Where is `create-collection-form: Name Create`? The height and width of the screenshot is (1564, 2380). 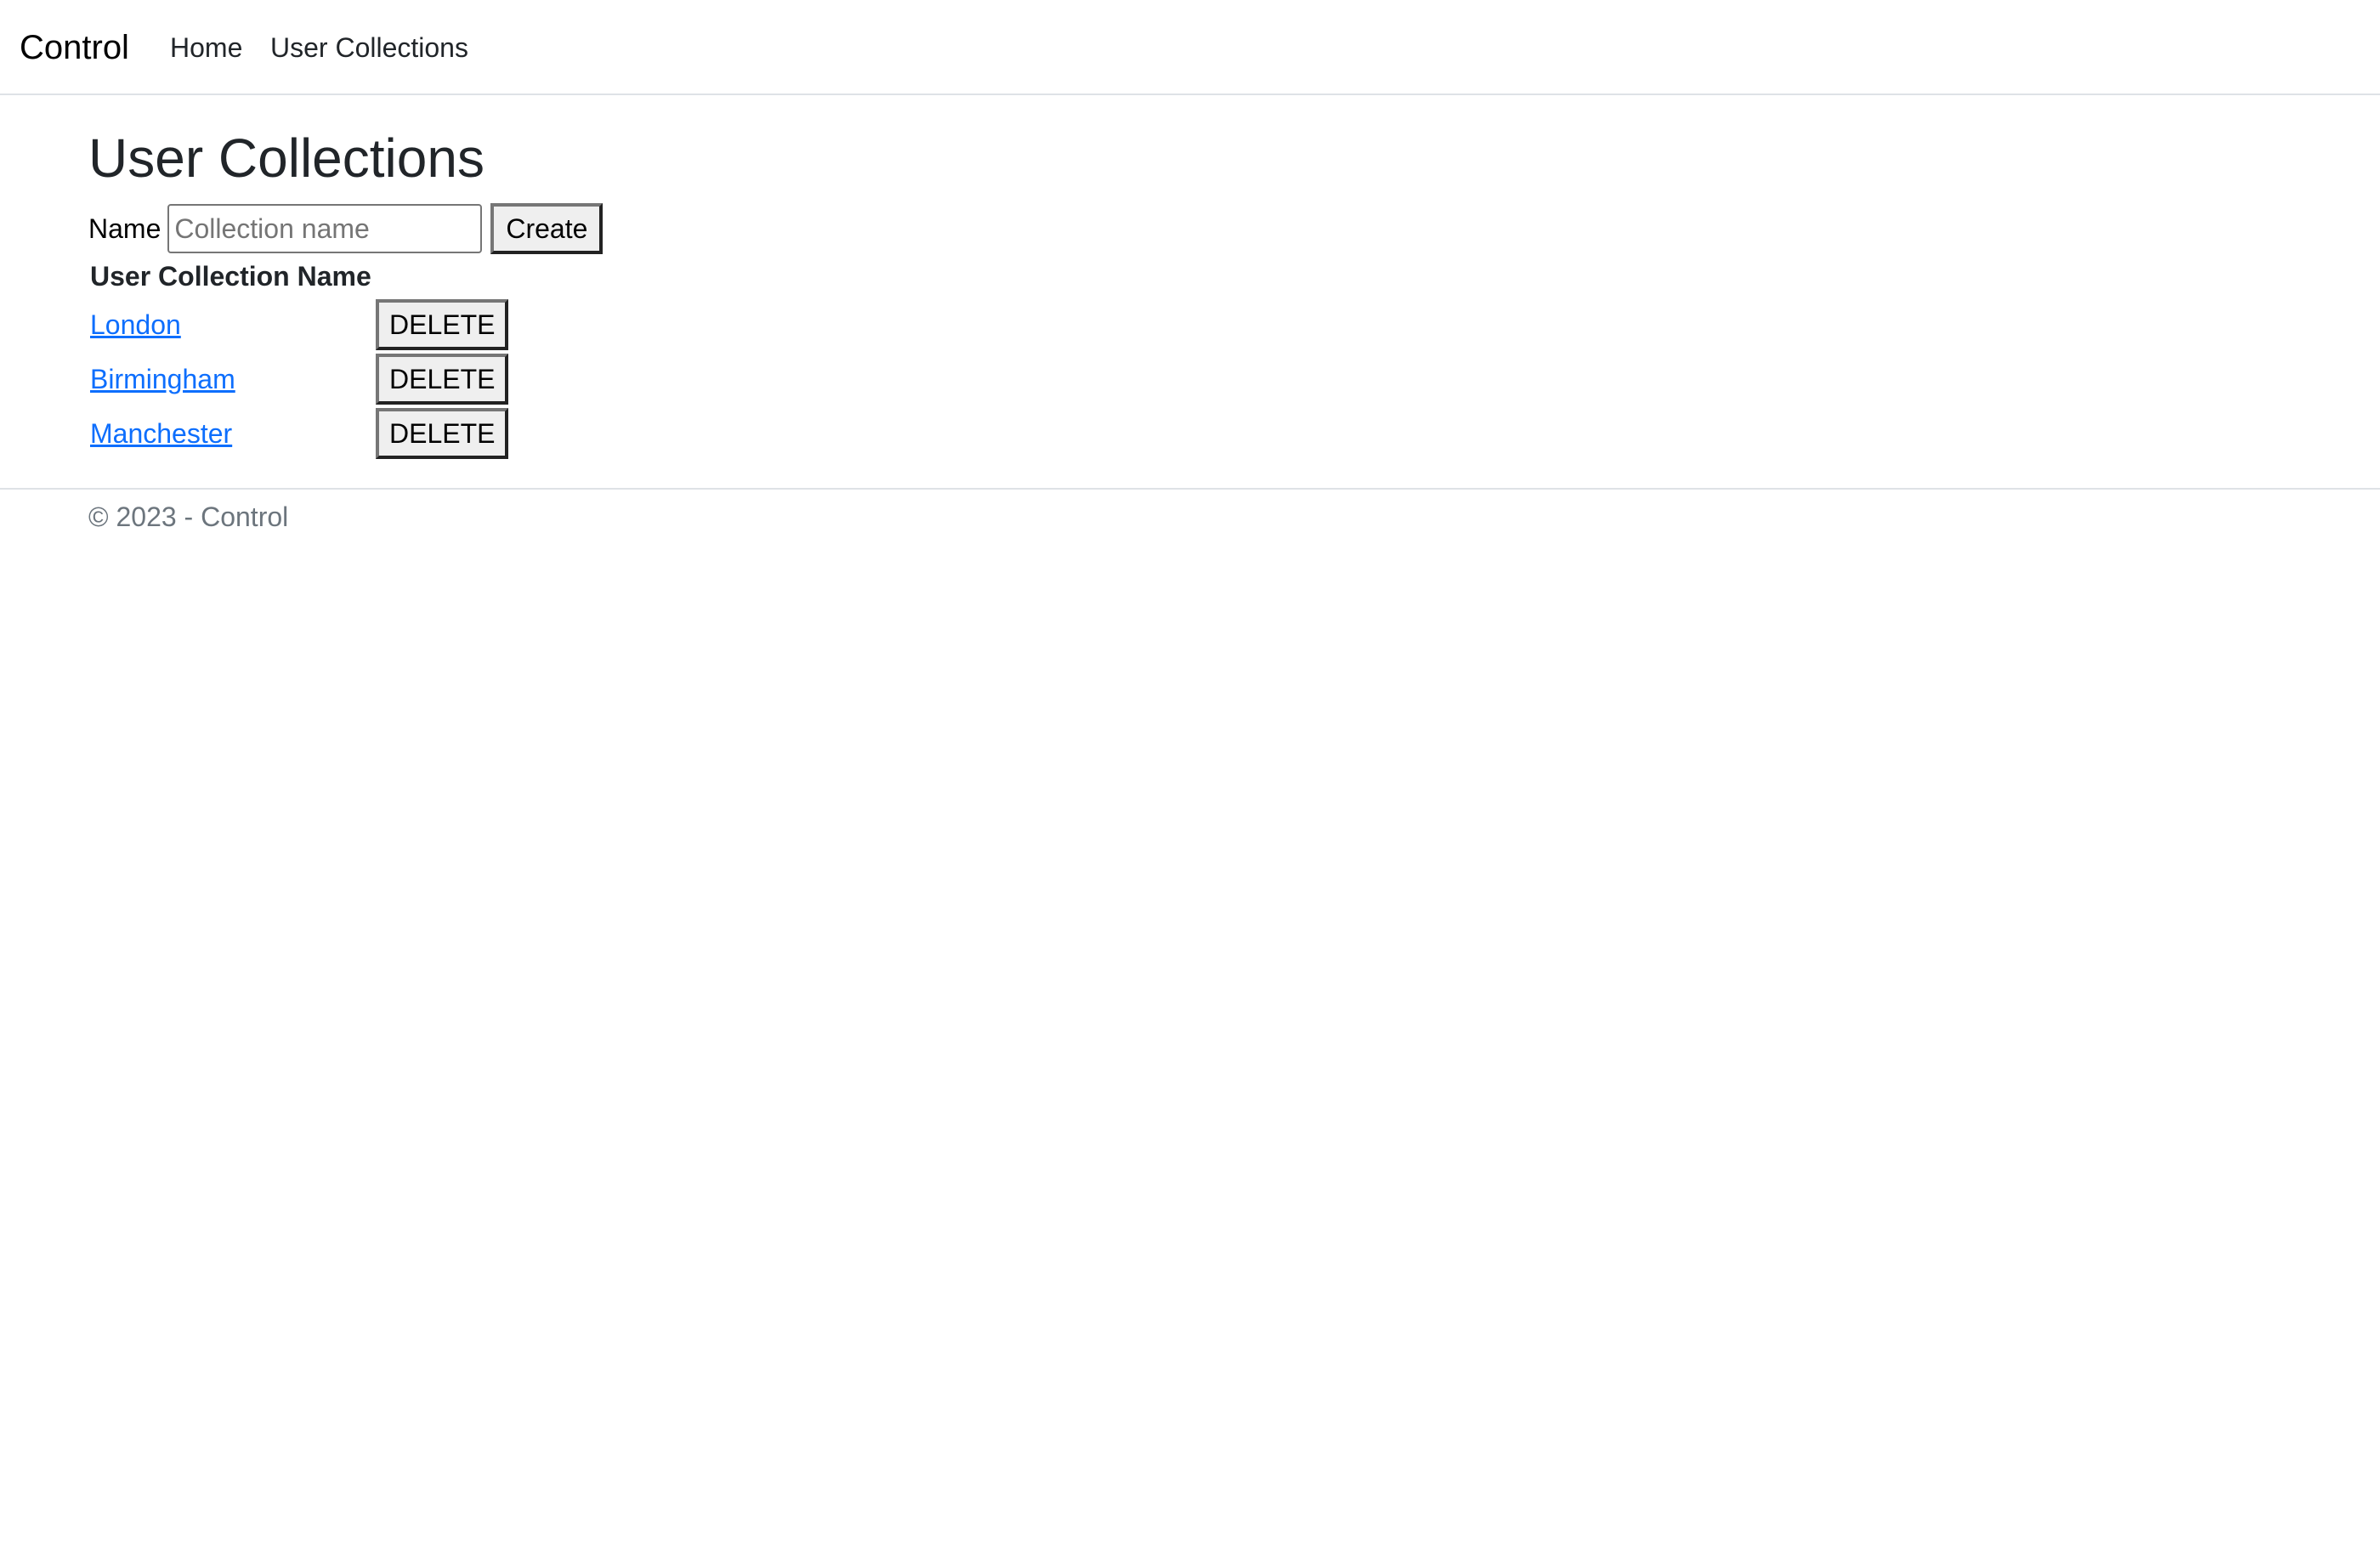
create-collection-form: Name Create is located at coordinates (346, 228).